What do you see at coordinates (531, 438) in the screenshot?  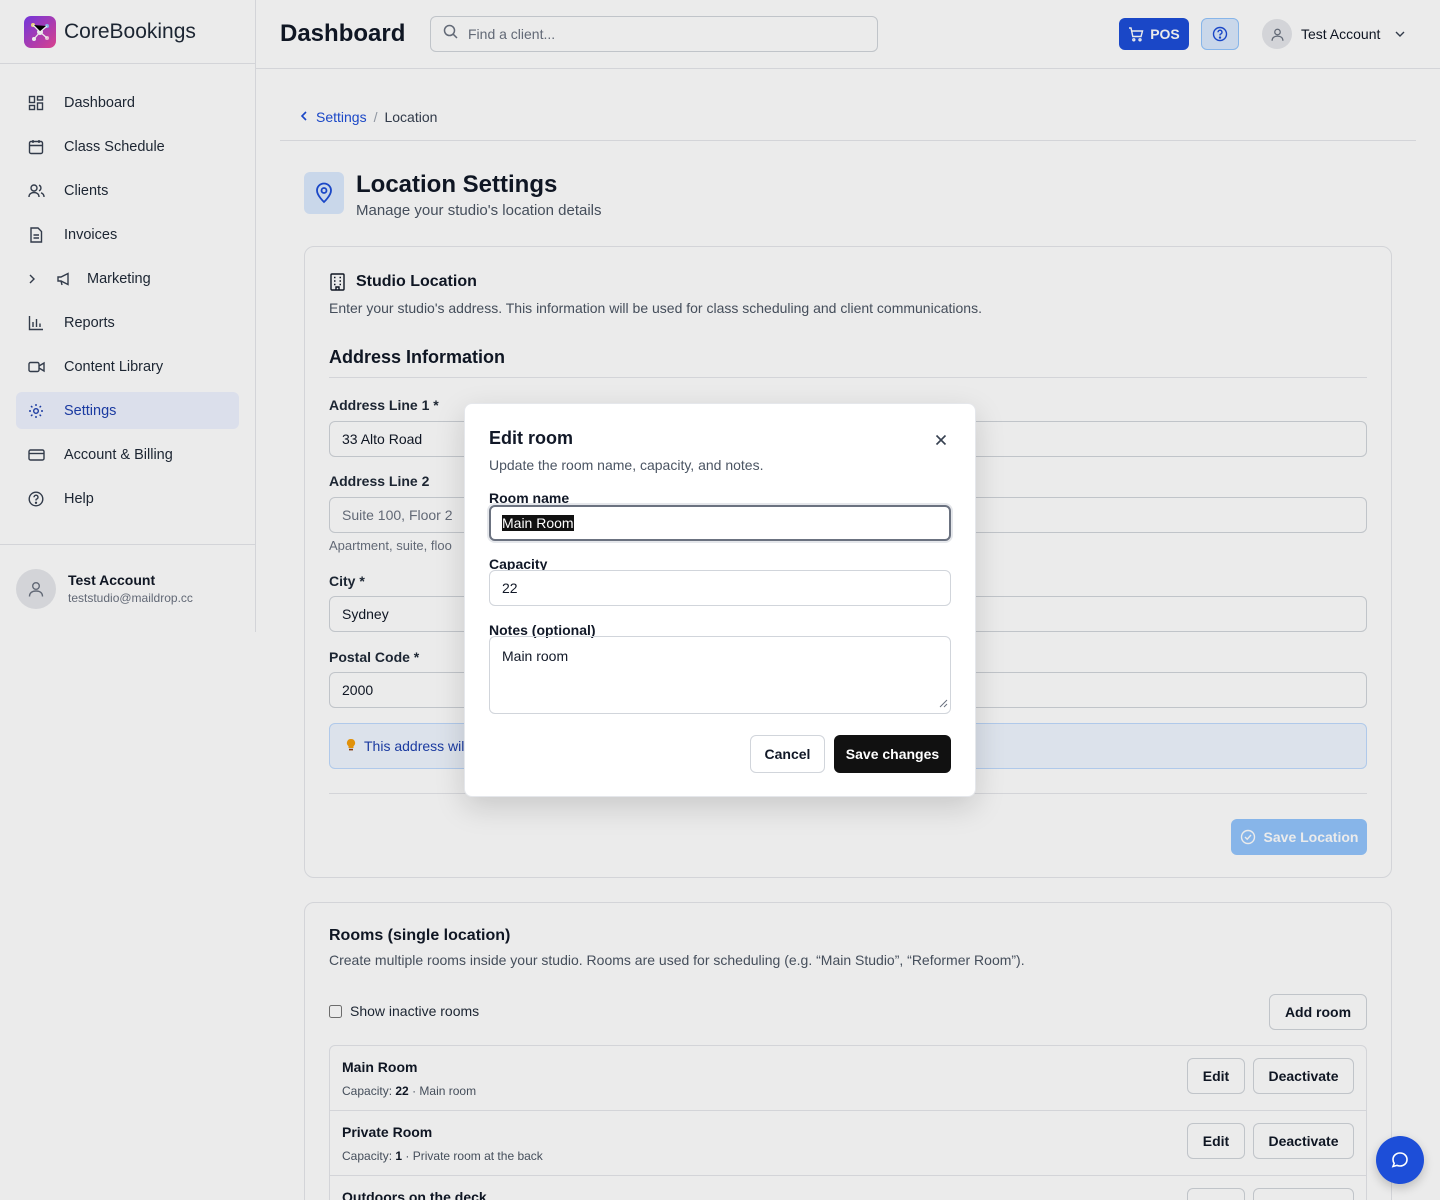 I see `dialog-title: Edit room` at bounding box center [531, 438].